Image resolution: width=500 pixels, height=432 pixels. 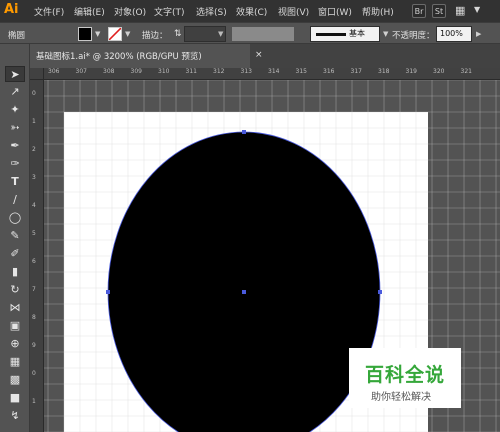 I want to click on menu-file: 文件(F), so click(x=49, y=11).